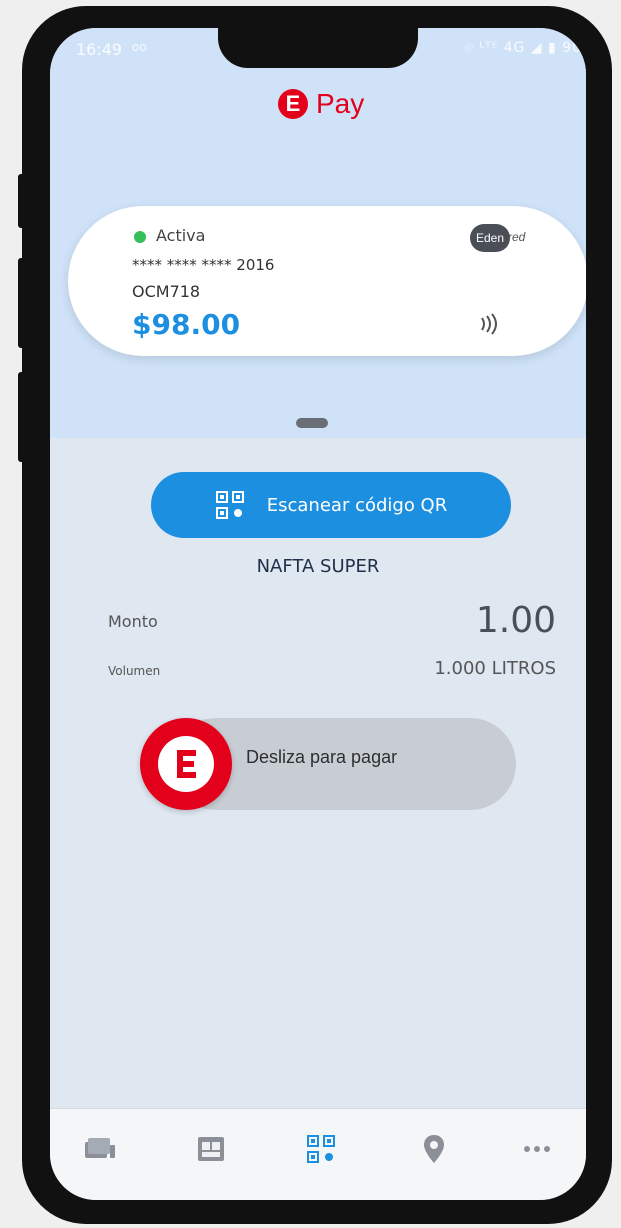  Describe the element at coordinates (22, 417) in the screenshot. I see `phone-volume-down-button` at that location.